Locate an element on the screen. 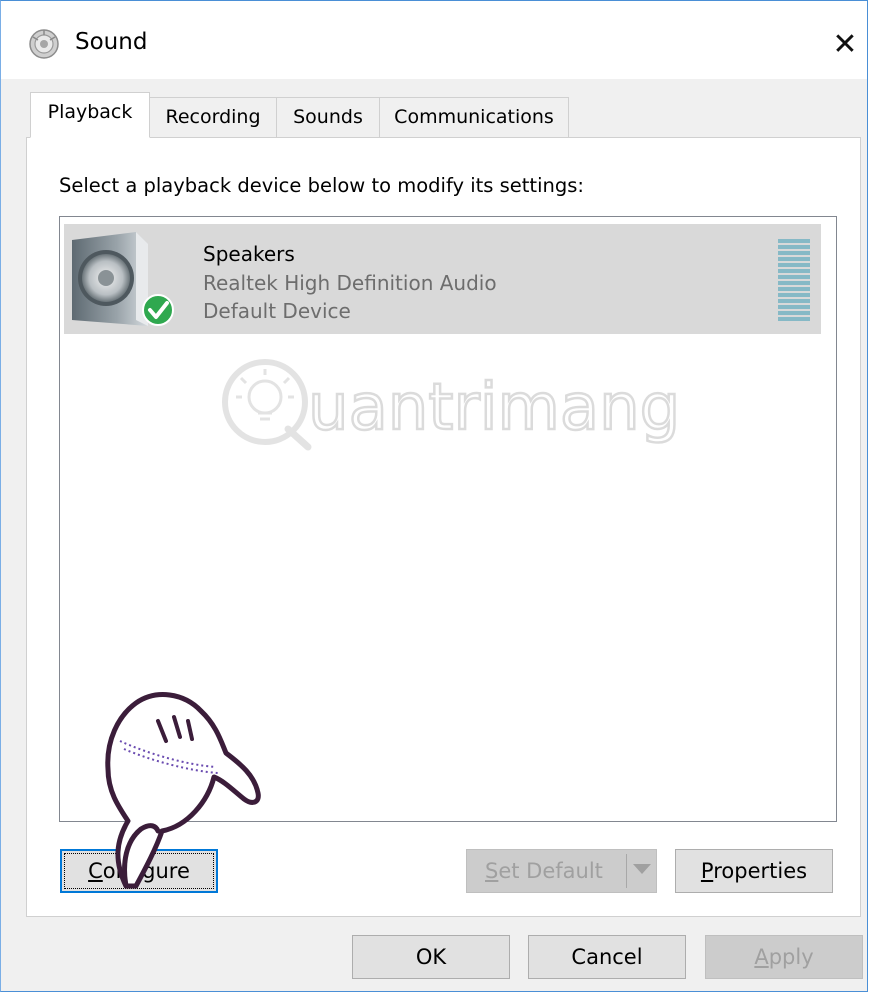 The width and height of the screenshot is (870, 994). pointing-hand-cursor is located at coordinates (183, 790).